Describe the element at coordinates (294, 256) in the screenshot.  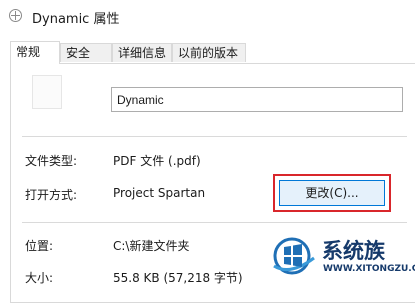
I see `windows-logo-icon` at that location.